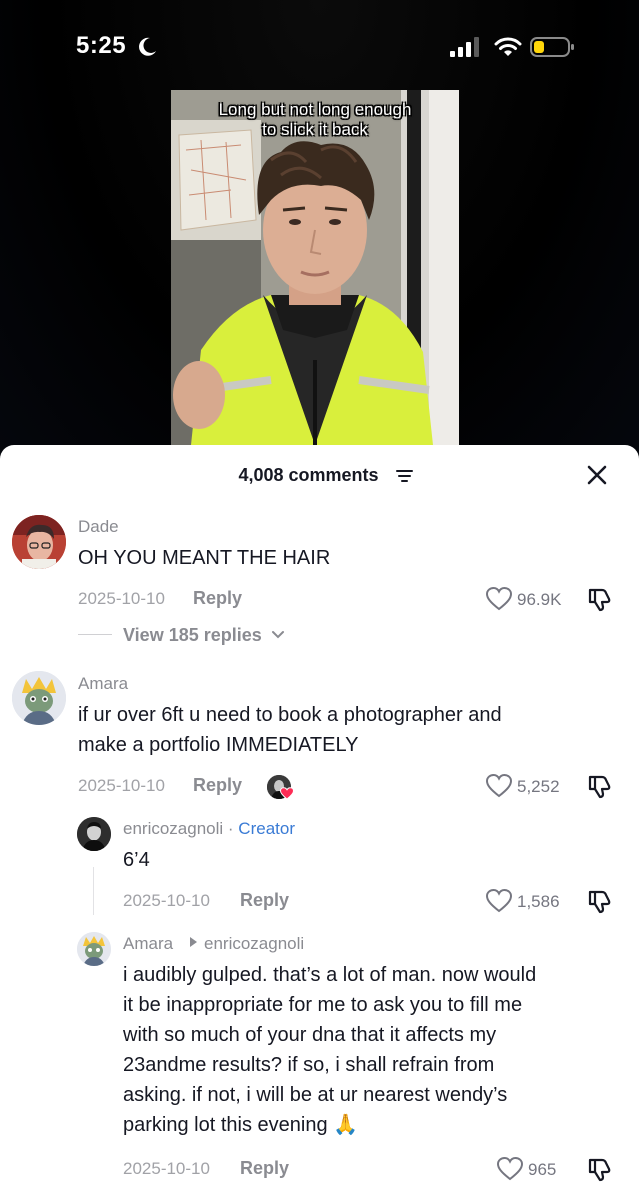  Describe the element at coordinates (538, 786) in the screenshot. I see `like-count: 5,252` at that location.